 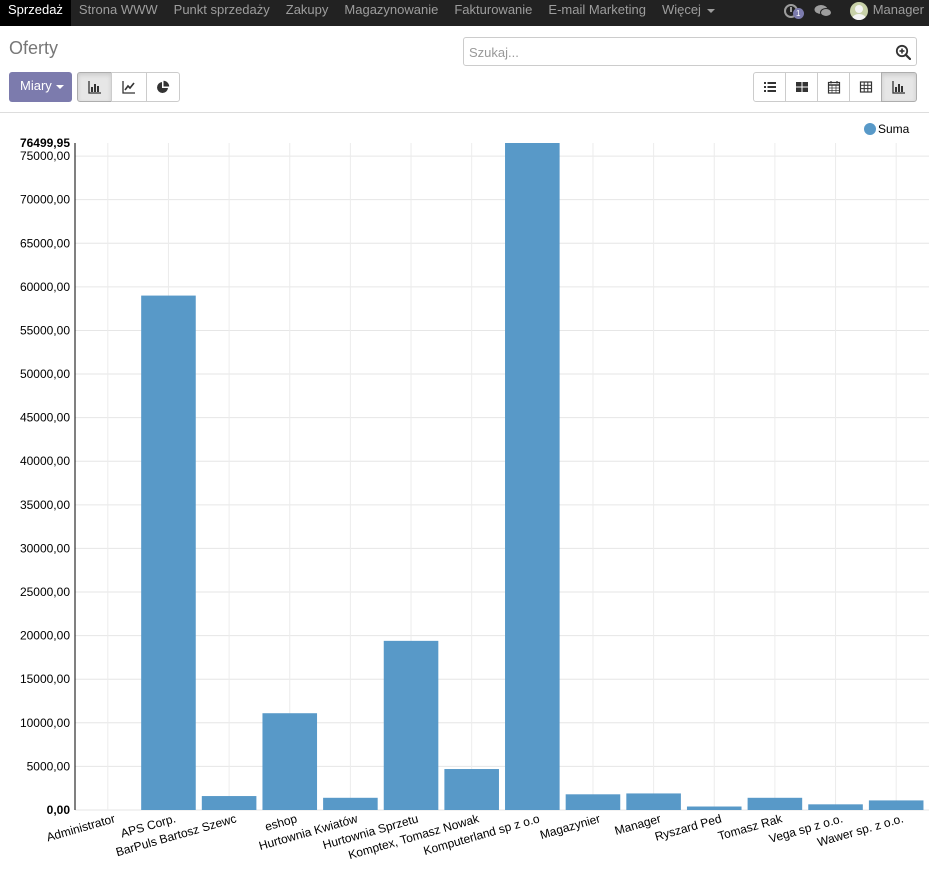 What do you see at coordinates (34, 48) in the screenshot?
I see `page-title: Oferty` at bounding box center [34, 48].